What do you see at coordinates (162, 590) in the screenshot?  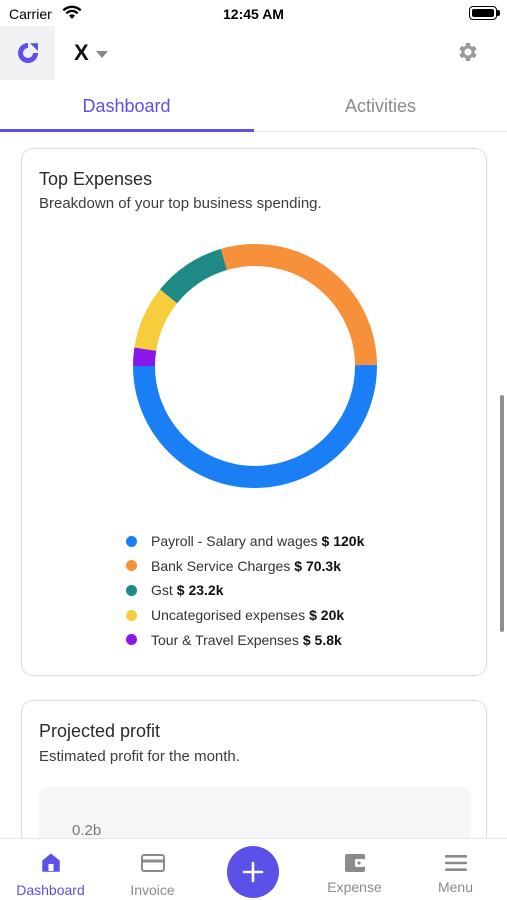 I see `legend-label: Gst` at bounding box center [162, 590].